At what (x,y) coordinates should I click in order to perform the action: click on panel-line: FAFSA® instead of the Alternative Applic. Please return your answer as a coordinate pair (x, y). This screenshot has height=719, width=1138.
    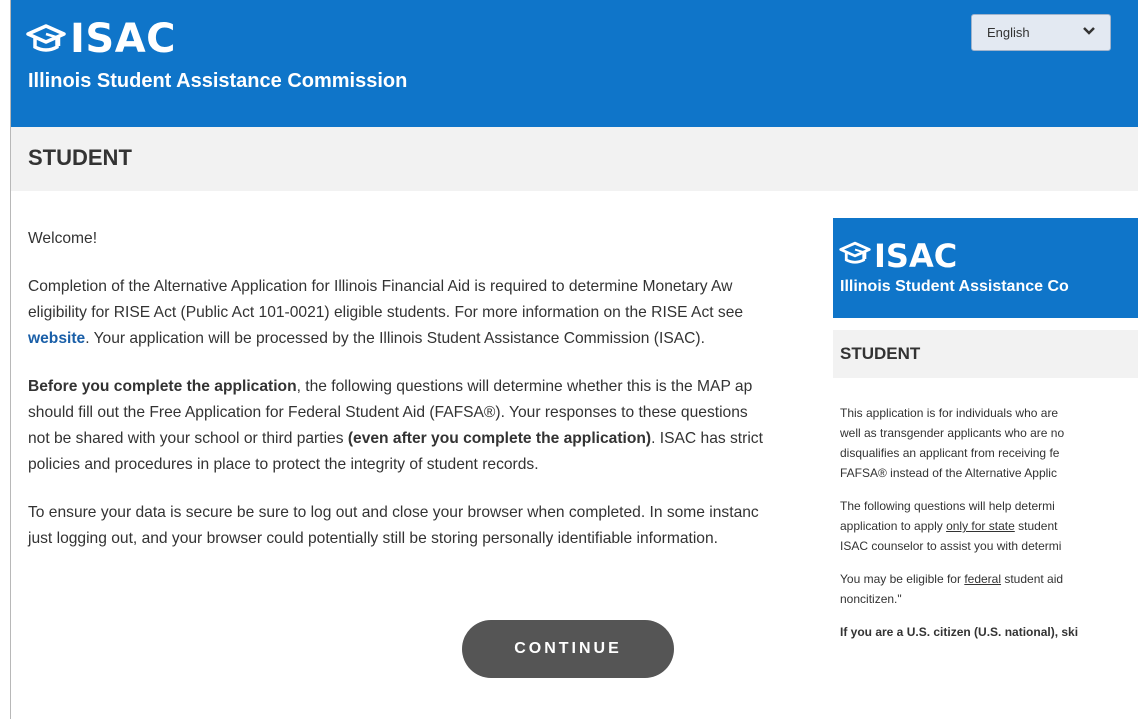
    Looking at the image, I should click on (948, 473).